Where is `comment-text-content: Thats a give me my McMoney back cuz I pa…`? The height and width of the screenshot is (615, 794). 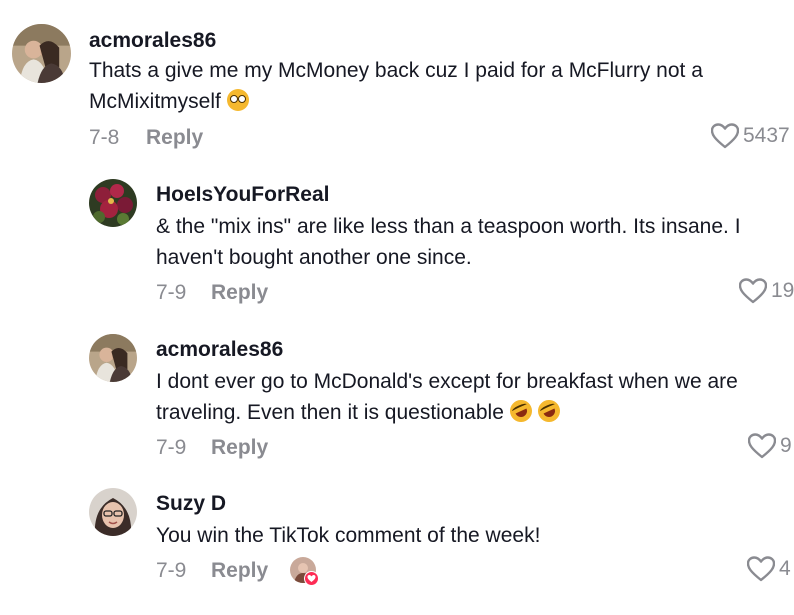
comment-text-content: Thats a give me my McMoney back cuz I pa… is located at coordinates (396, 86).